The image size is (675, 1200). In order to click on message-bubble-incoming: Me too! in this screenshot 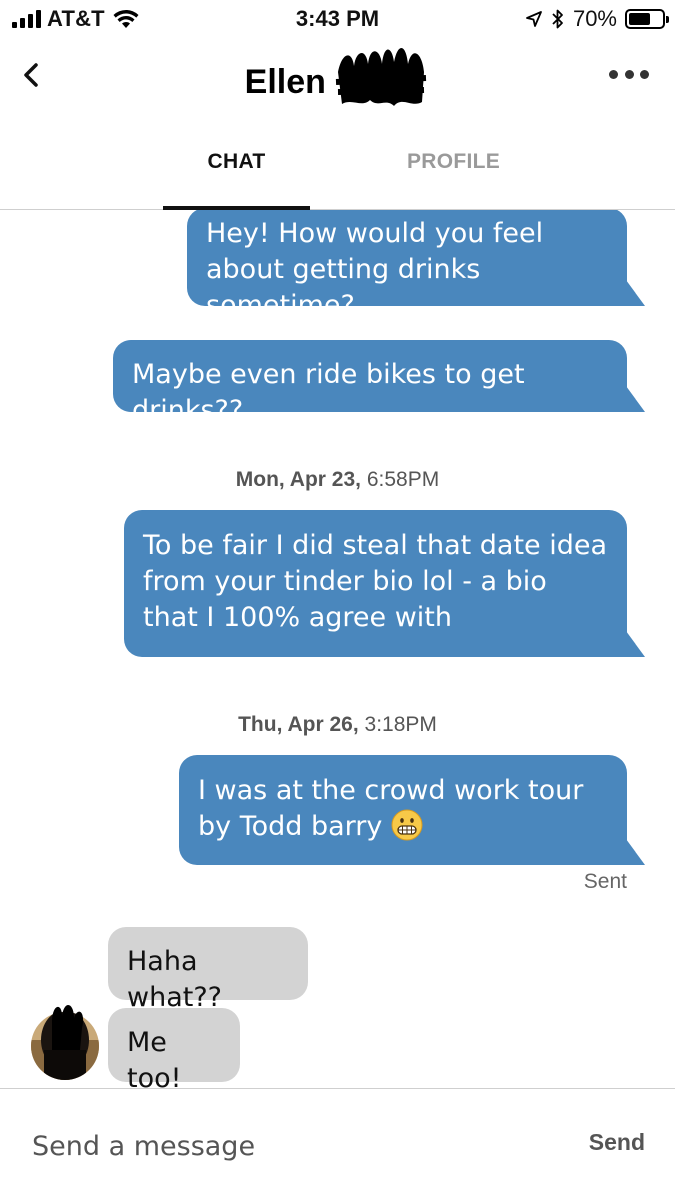, I will do `click(174, 1048)`.